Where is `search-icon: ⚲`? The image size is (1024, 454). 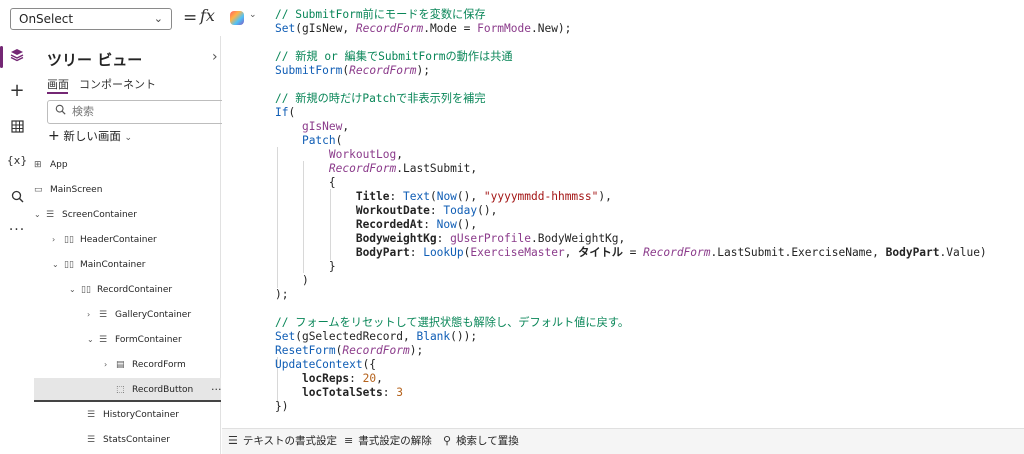 search-icon: ⚲ is located at coordinates (447, 440).